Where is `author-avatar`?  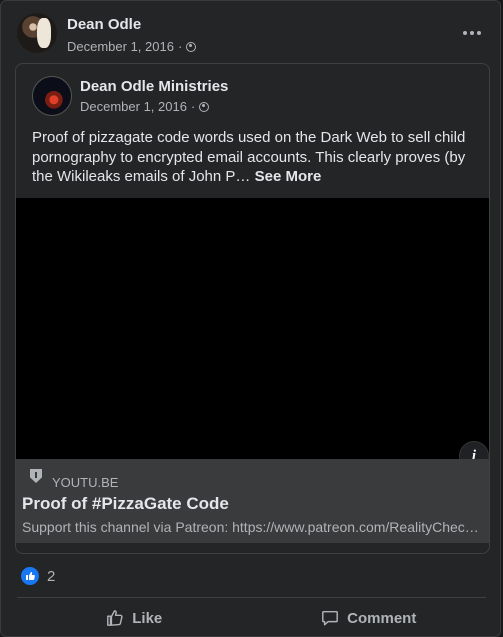
author-avatar is located at coordinates (37, 33).